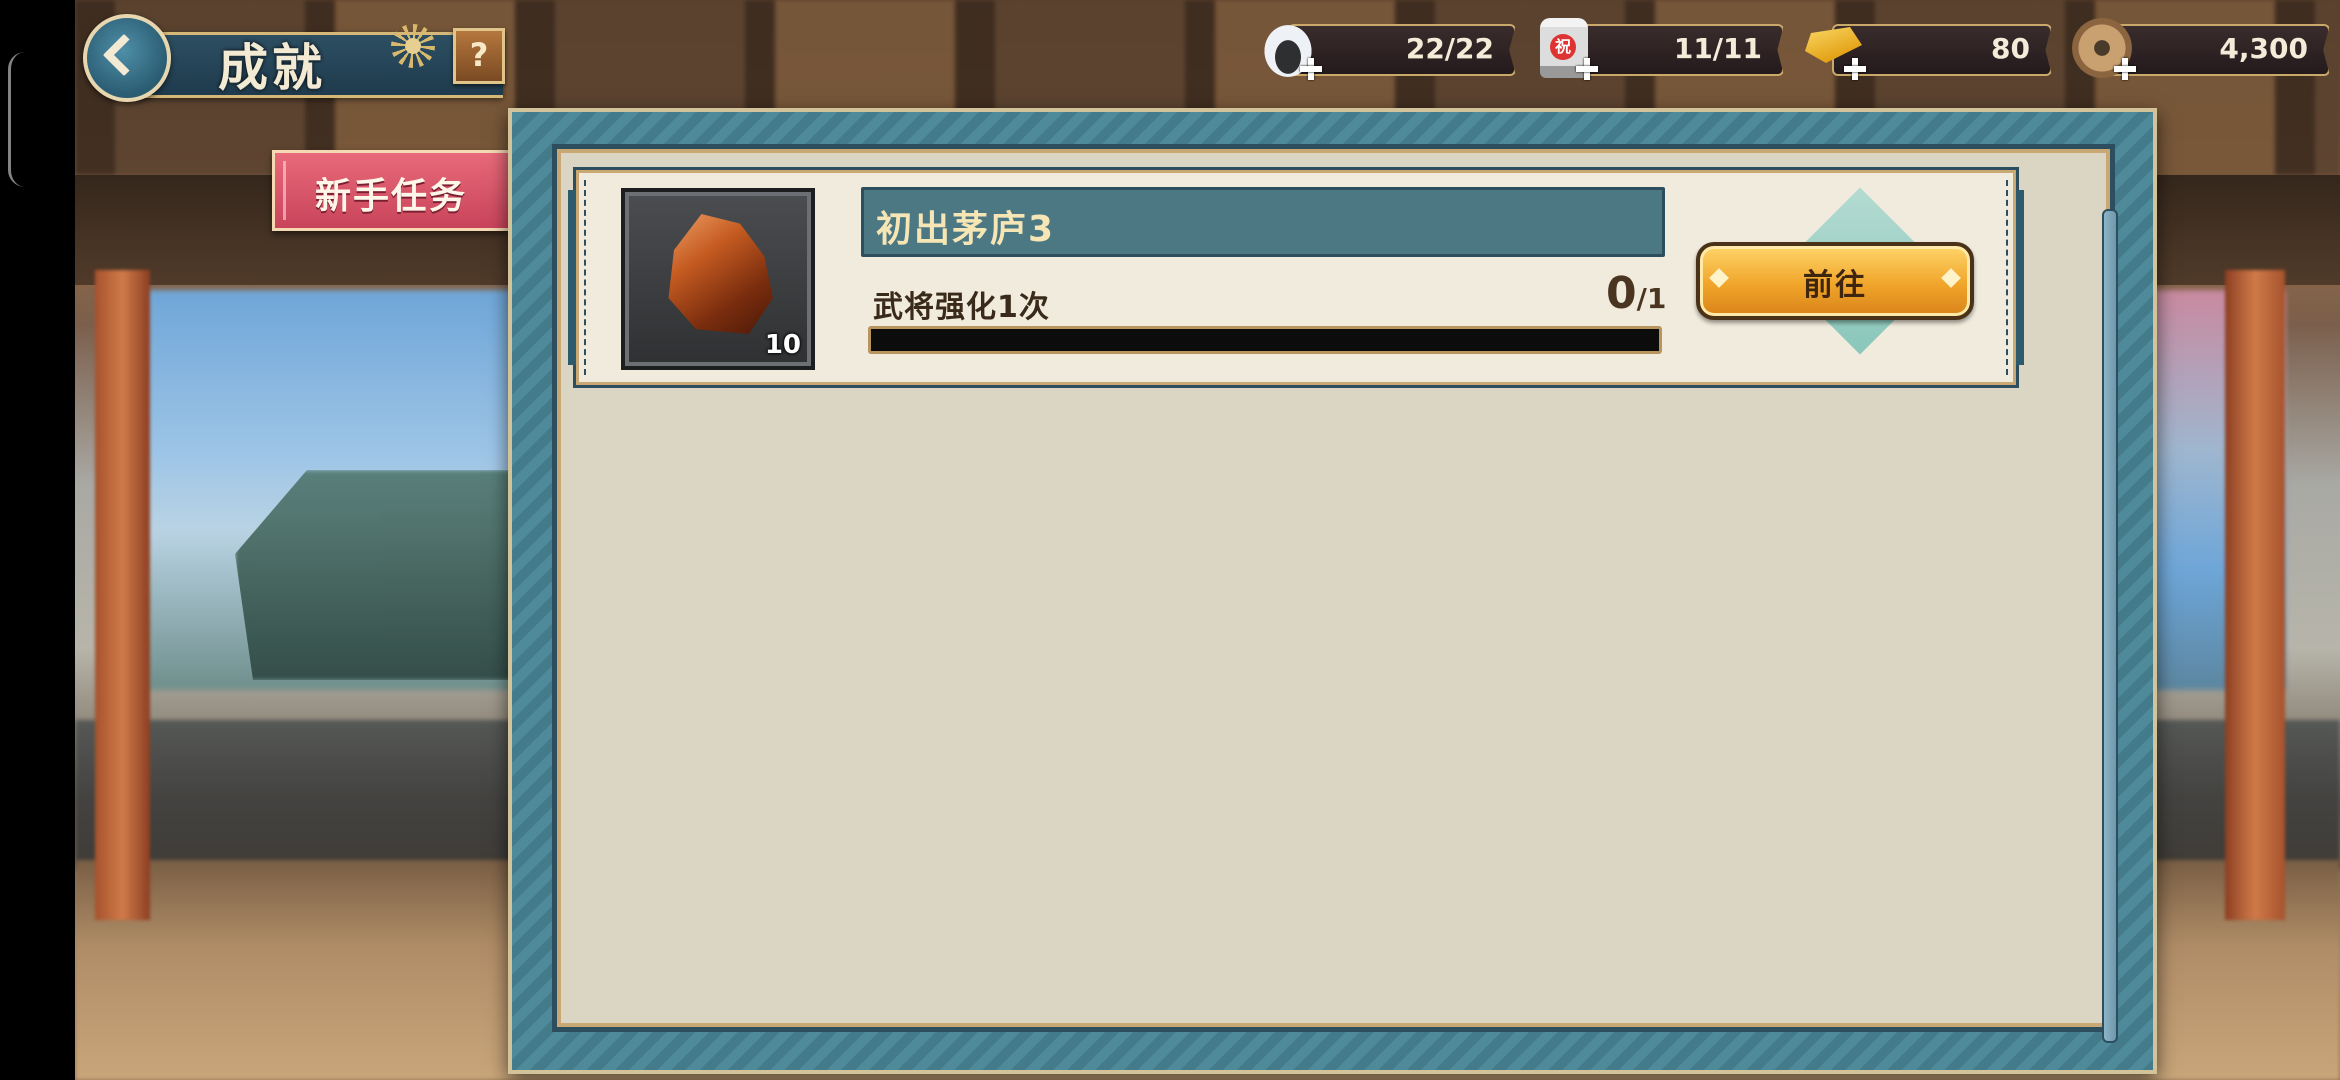 The width and height of the screenshot is (2340, 1080). What do you see at coordinates (2201, 49) in the screenshot?
I see `resource-copper-coin: 4,300` at bounding box center [2201, 49].